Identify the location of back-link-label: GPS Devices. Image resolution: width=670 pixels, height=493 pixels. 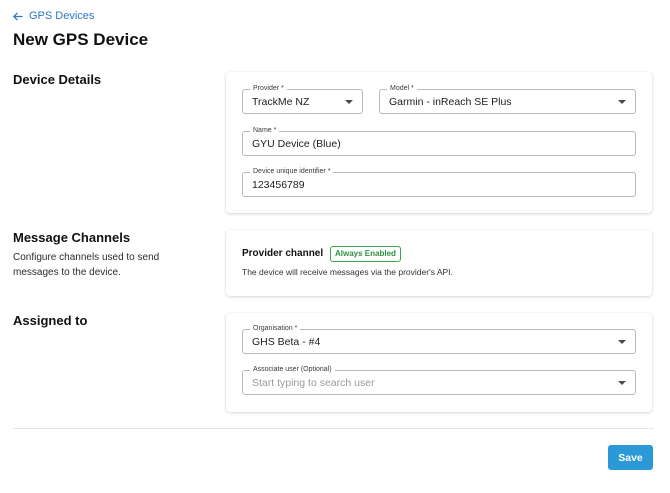
(62, 16).